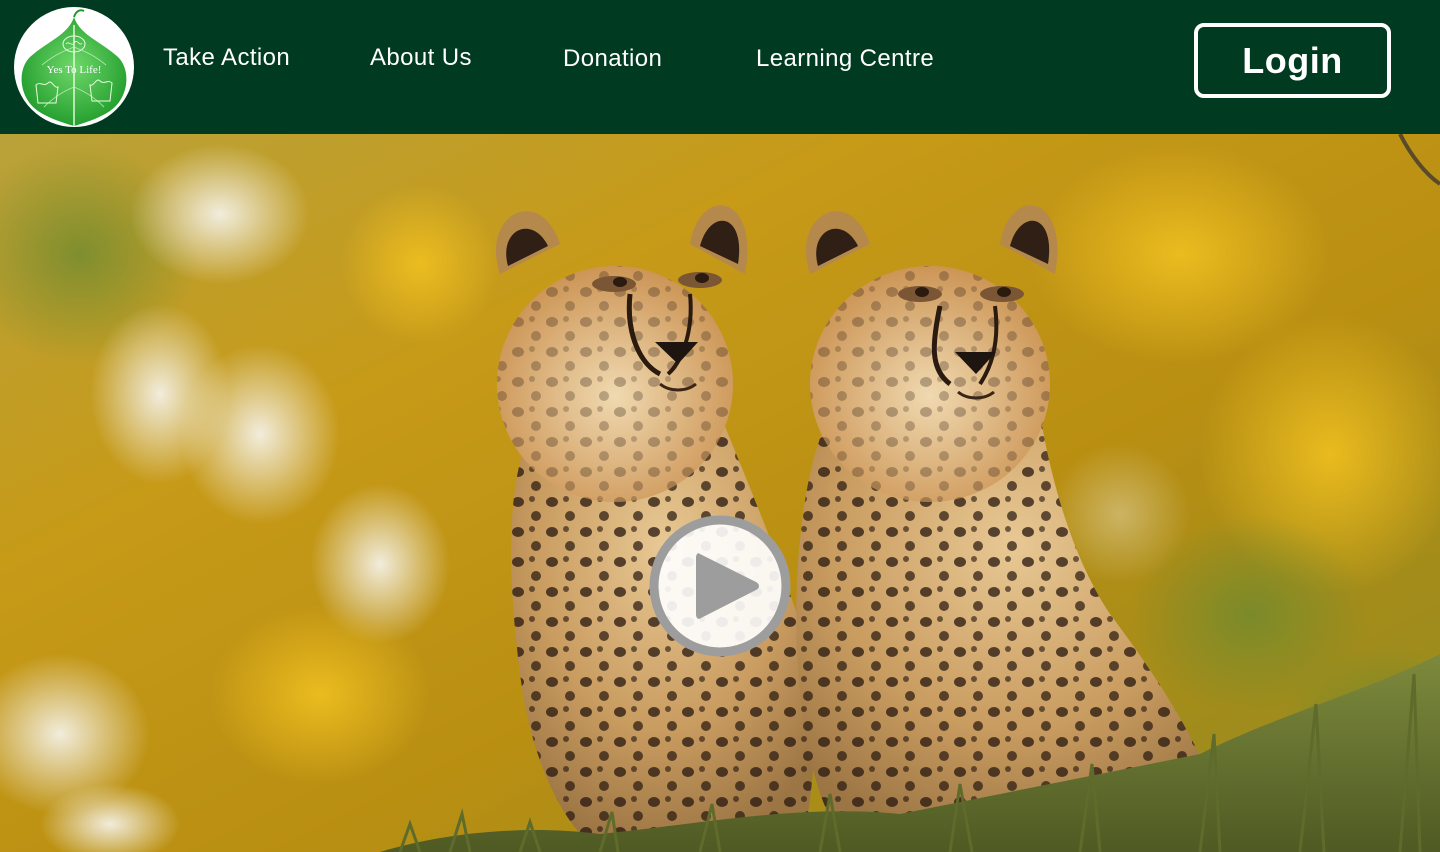  What do you see at coordinates (1292, 60) in the screenshot?
I see `login-button: Login` at bounding box center [1292, 60].